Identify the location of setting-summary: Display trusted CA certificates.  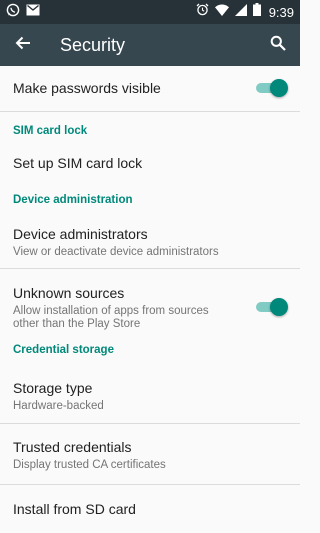
(89, 465).